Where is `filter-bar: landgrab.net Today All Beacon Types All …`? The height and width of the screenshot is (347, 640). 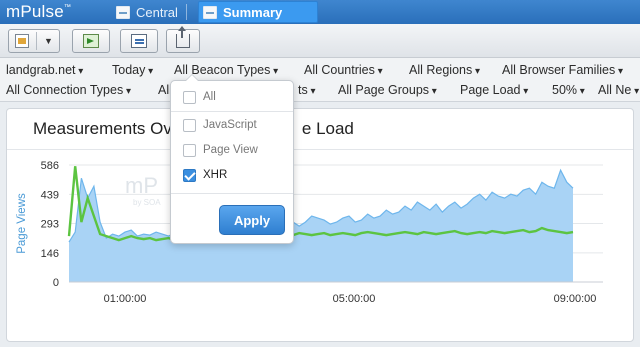
filter-bar: landgrab.net Today All Beacon Types All … is located at coordinates (320, 80).